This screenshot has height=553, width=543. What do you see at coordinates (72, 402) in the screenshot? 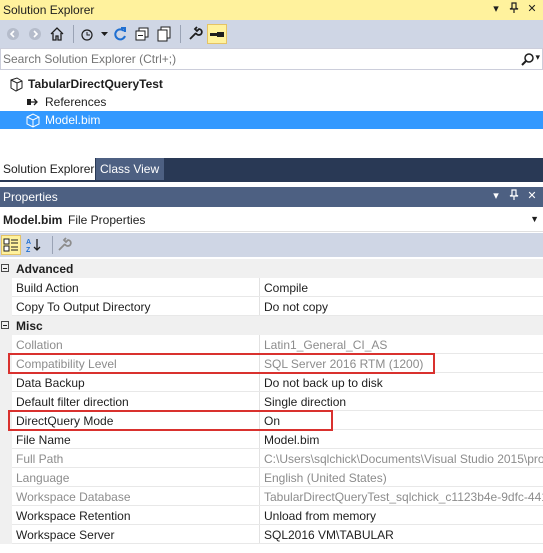
I see `property-name: Default filter direction` at bounding box center [72, 402].